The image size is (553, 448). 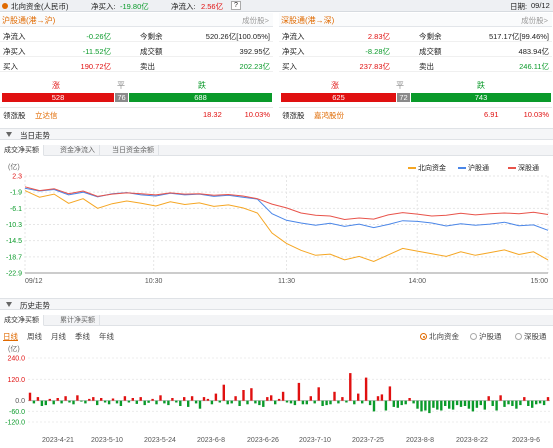 I want to click on tab-balance: 当日资金余额, so click(x=133, y=150).